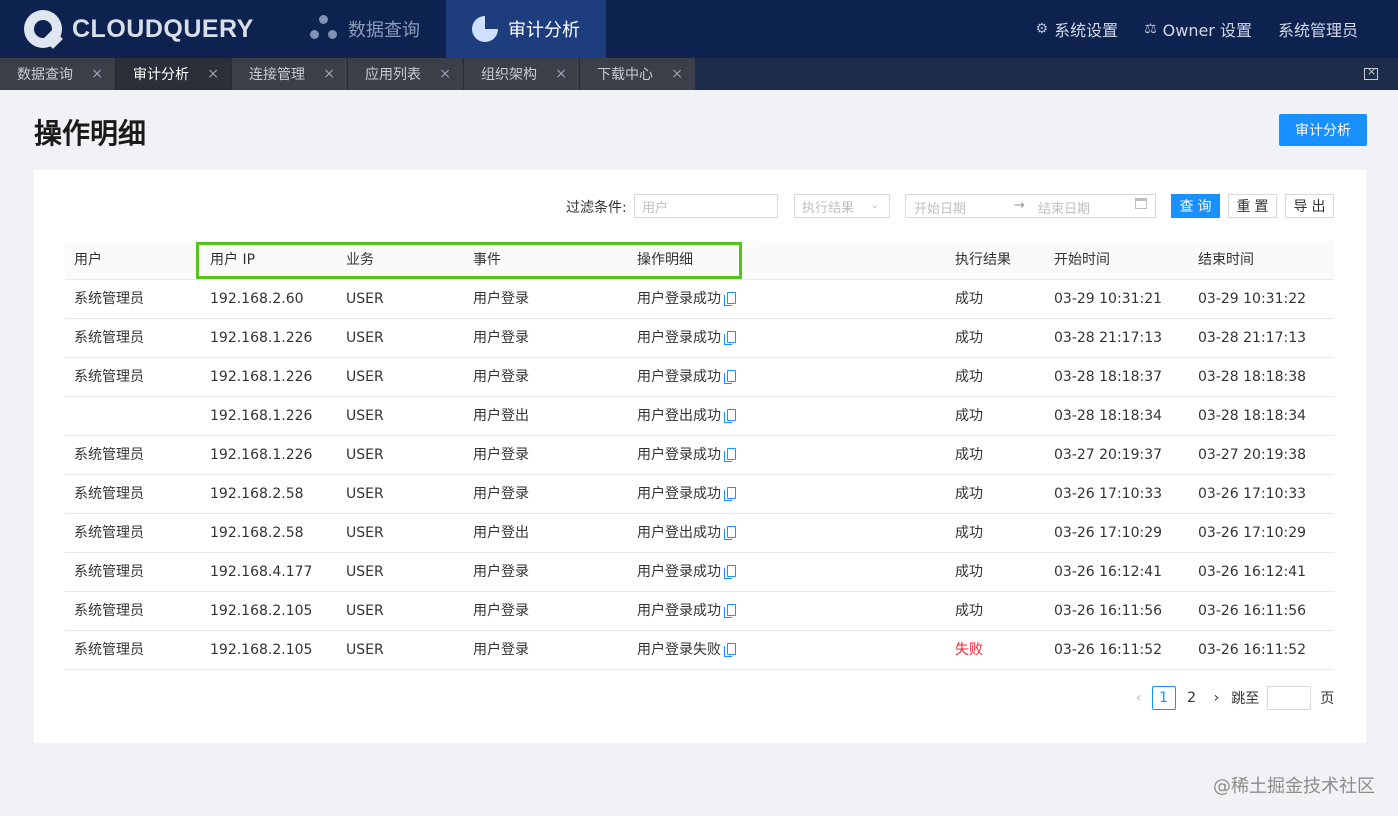 The height and width of the screenshot is (816, 1398). What do you see at coordinates (1141, 203) in the screenshot?
I see `calendar-icon` at bounding box center [1141, 203].